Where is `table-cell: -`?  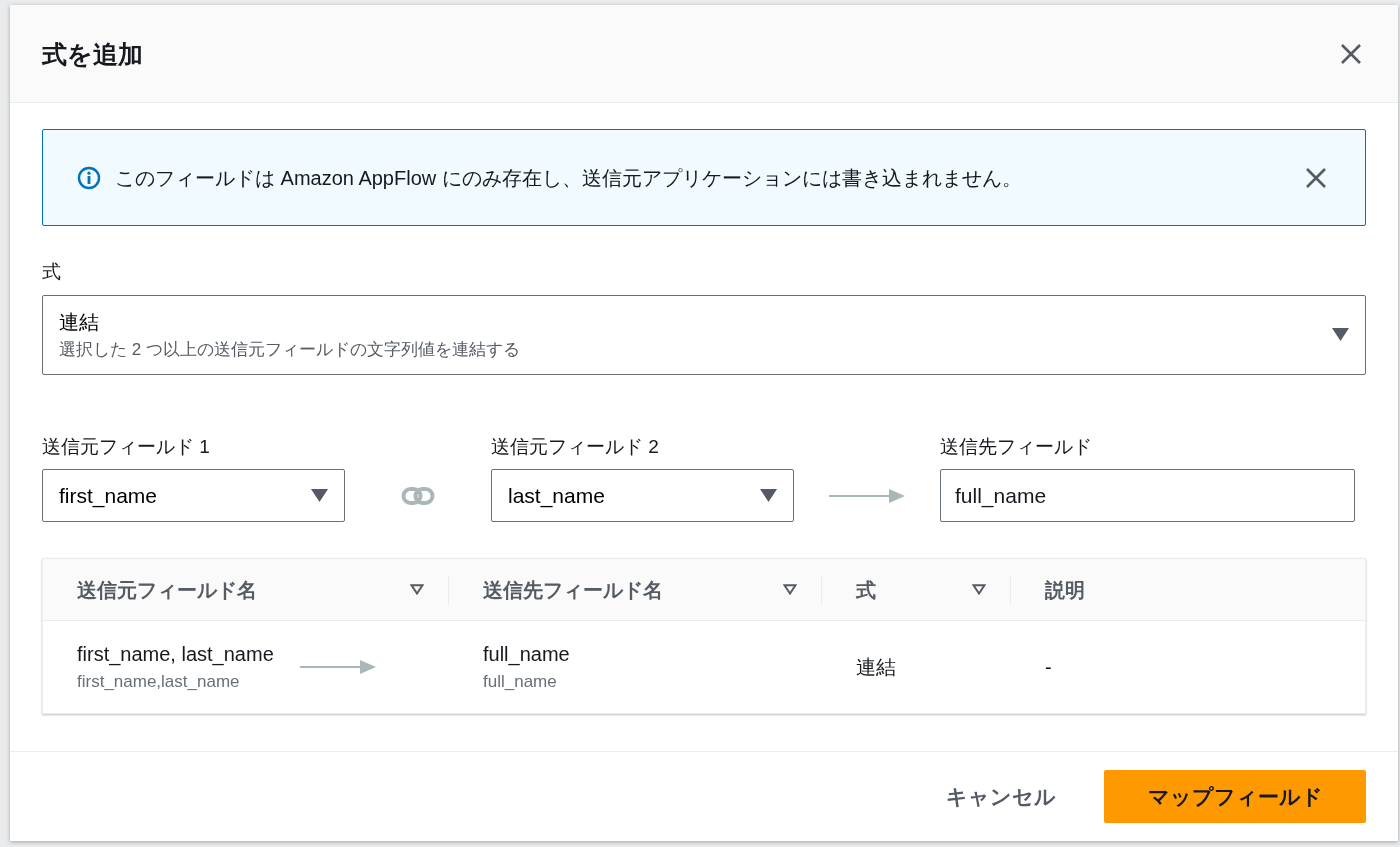
table-cell: - is located at coordinates (1048, 667).